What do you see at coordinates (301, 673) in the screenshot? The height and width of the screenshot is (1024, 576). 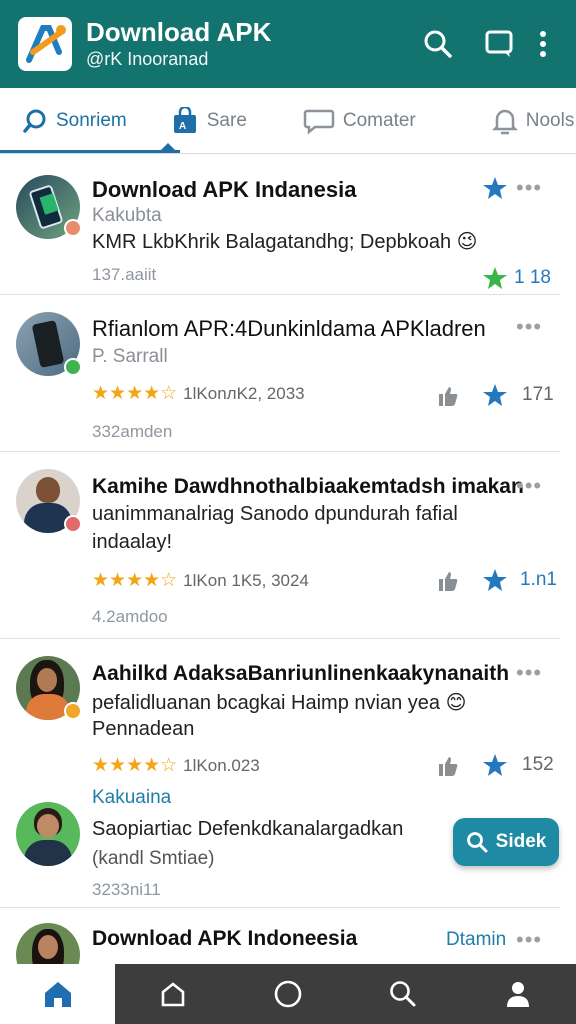 I see `post-title: Aahilkd AdaksaBanriunlinenkaakynanaith` at bounding box center [301, 673].